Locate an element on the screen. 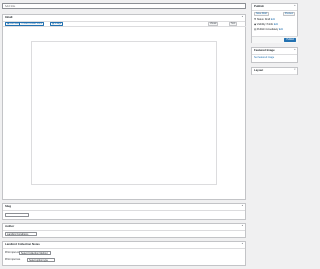 This screenshot has width=320, height=269. layout-header: Layout ▾ is located at coordinates (274, 71).